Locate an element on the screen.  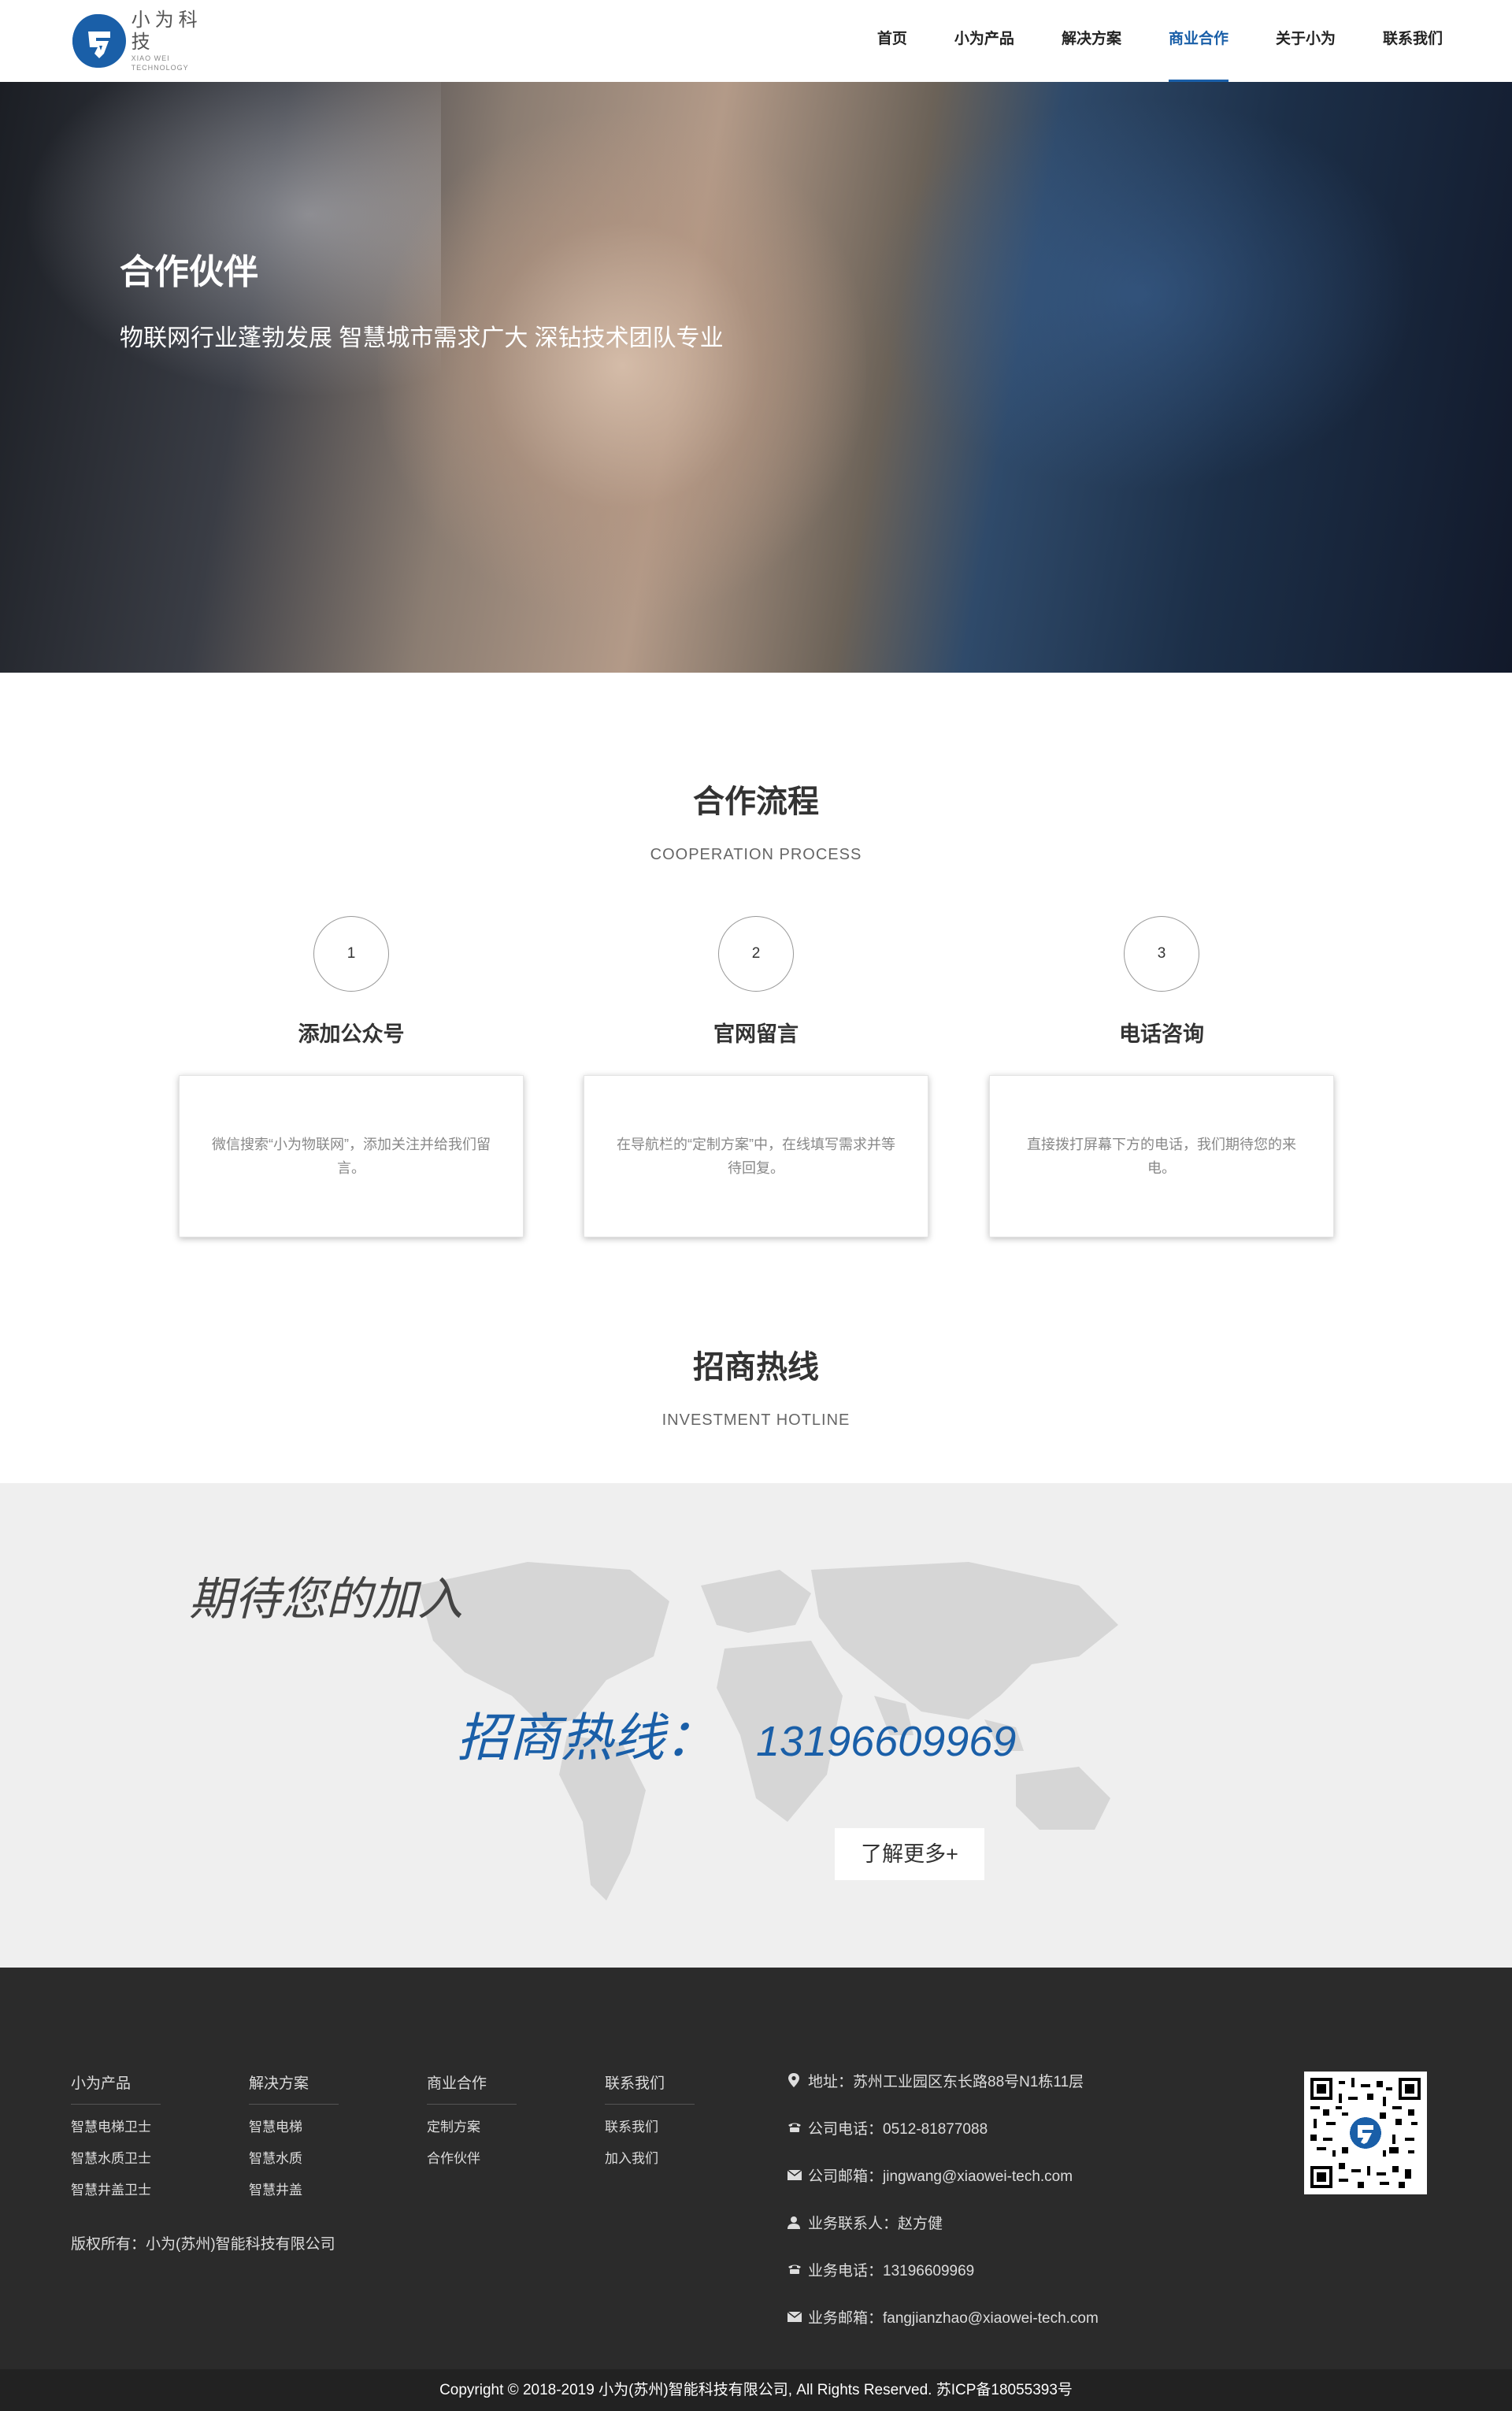
logo-text: 小为科技 XIAO WEI TECHNOLOGY is located at coordinates (177, 40).